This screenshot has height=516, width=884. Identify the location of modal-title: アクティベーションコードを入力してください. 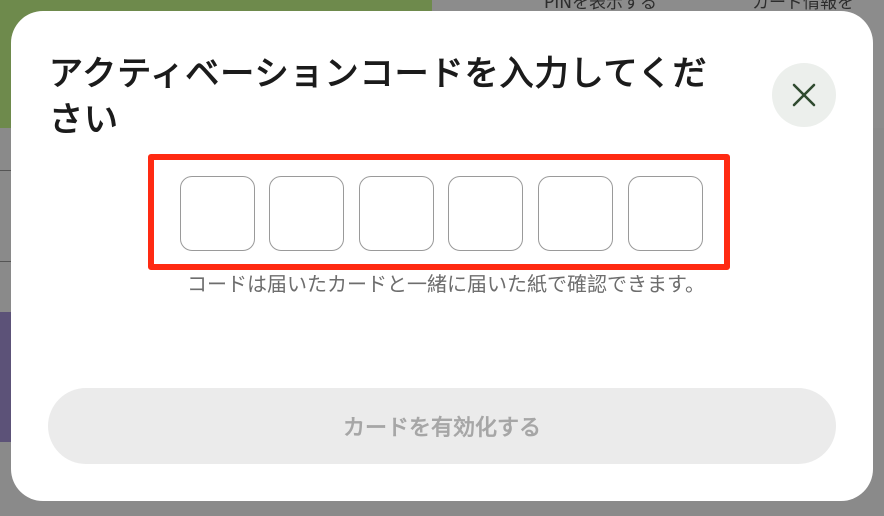
(378, 97).